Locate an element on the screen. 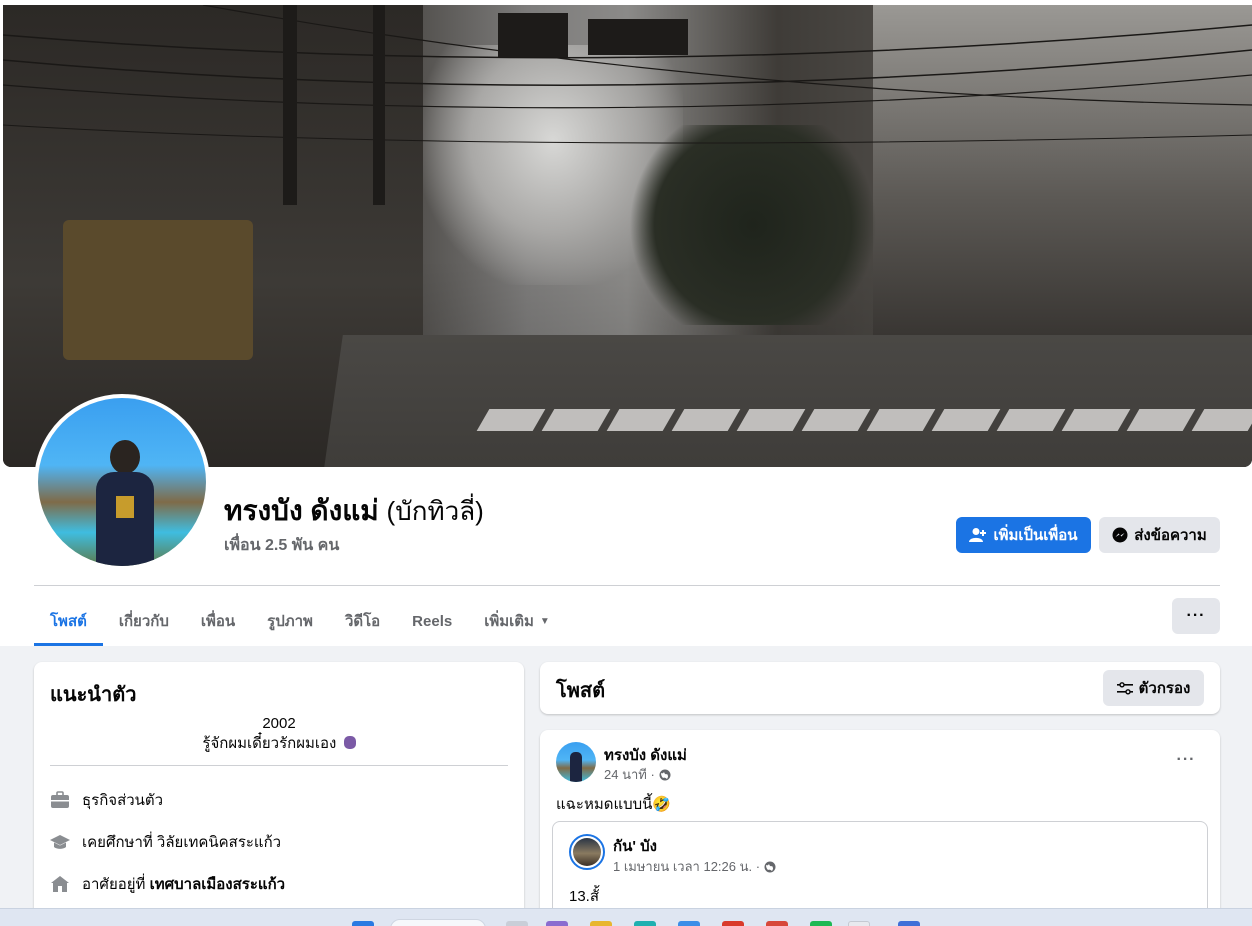  add-friend-button: เพิ่มเป็นเพื่อน is located at coordinates (1023, 535).